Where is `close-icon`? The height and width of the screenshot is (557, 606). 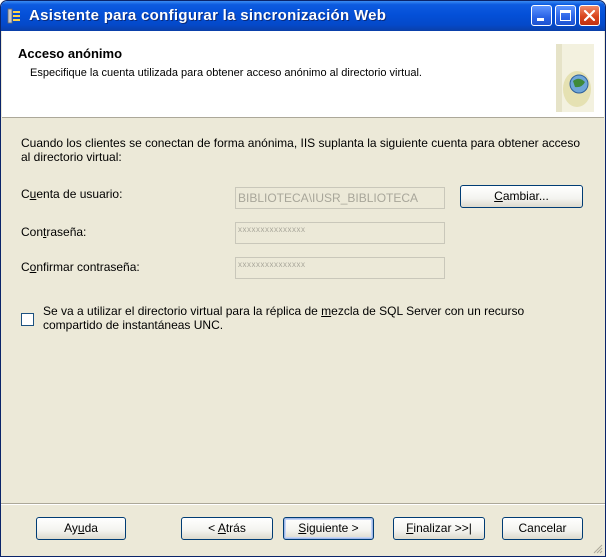 close-icon is located at coordinates (589, 15).